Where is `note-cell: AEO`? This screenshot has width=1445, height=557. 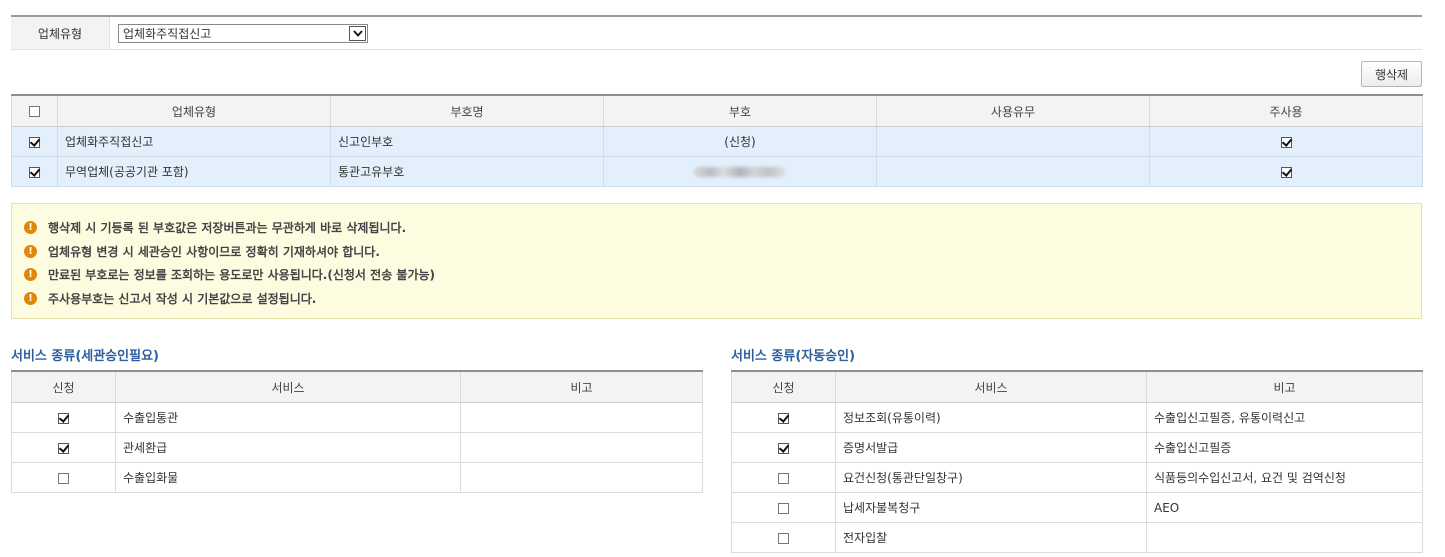
note-cell: AEO is located at coordinates (1284, 507).